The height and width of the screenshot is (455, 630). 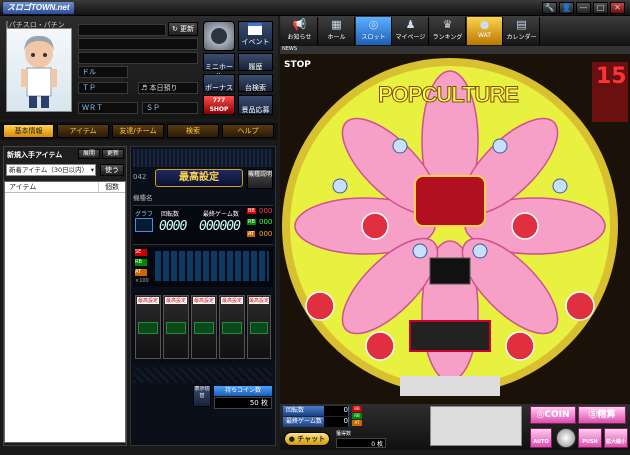 I want to click on tab-wat: ● WAT, so click(x=485, y=31).